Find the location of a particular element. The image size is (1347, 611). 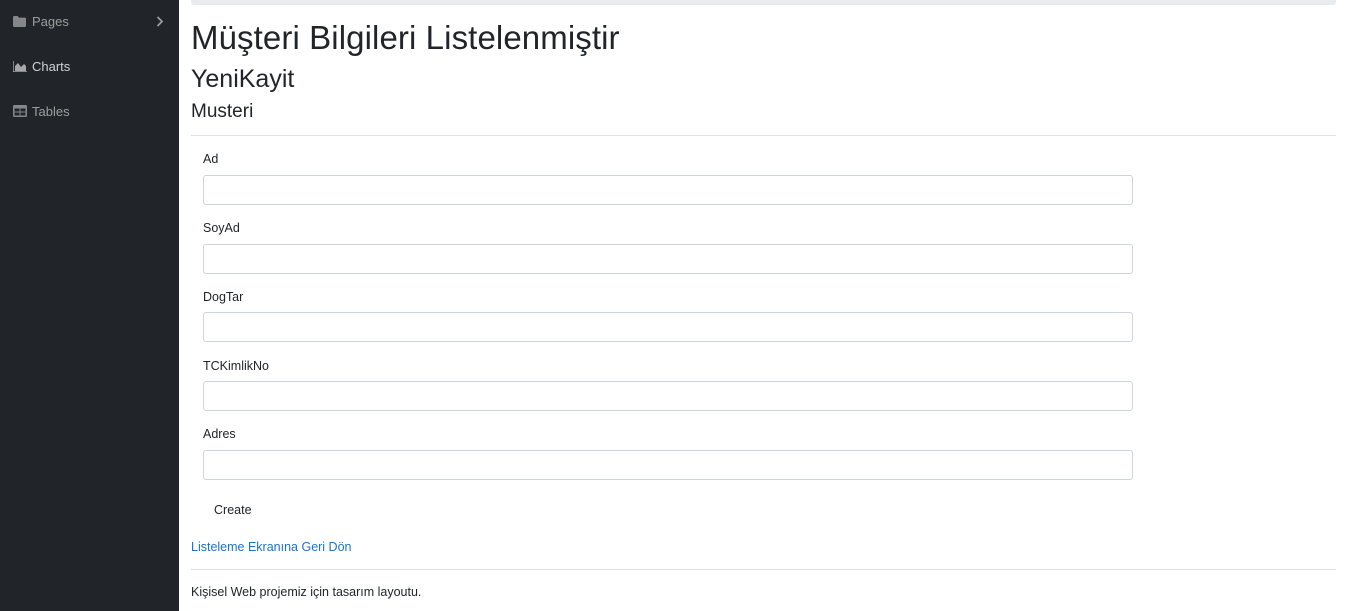

sidebar-item-tables: Tables is located at coordinates (89, 111).